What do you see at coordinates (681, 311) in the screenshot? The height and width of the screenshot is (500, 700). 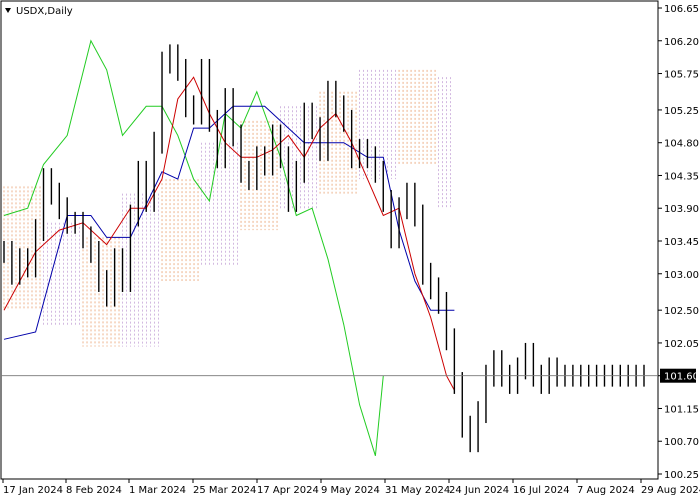 I see `y-tick-label: 102.50` at bounding box center [681, 311].